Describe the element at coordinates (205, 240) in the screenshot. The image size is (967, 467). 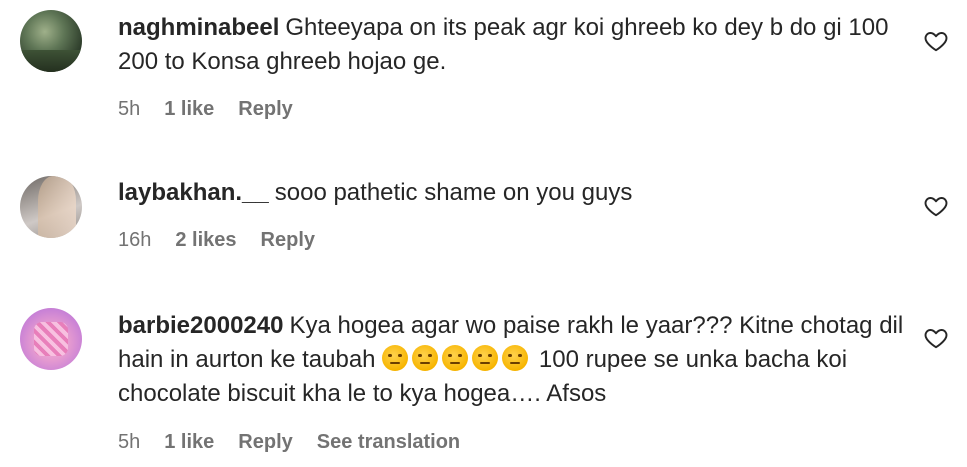
I see `comment-likes: 2 likes` at that location.